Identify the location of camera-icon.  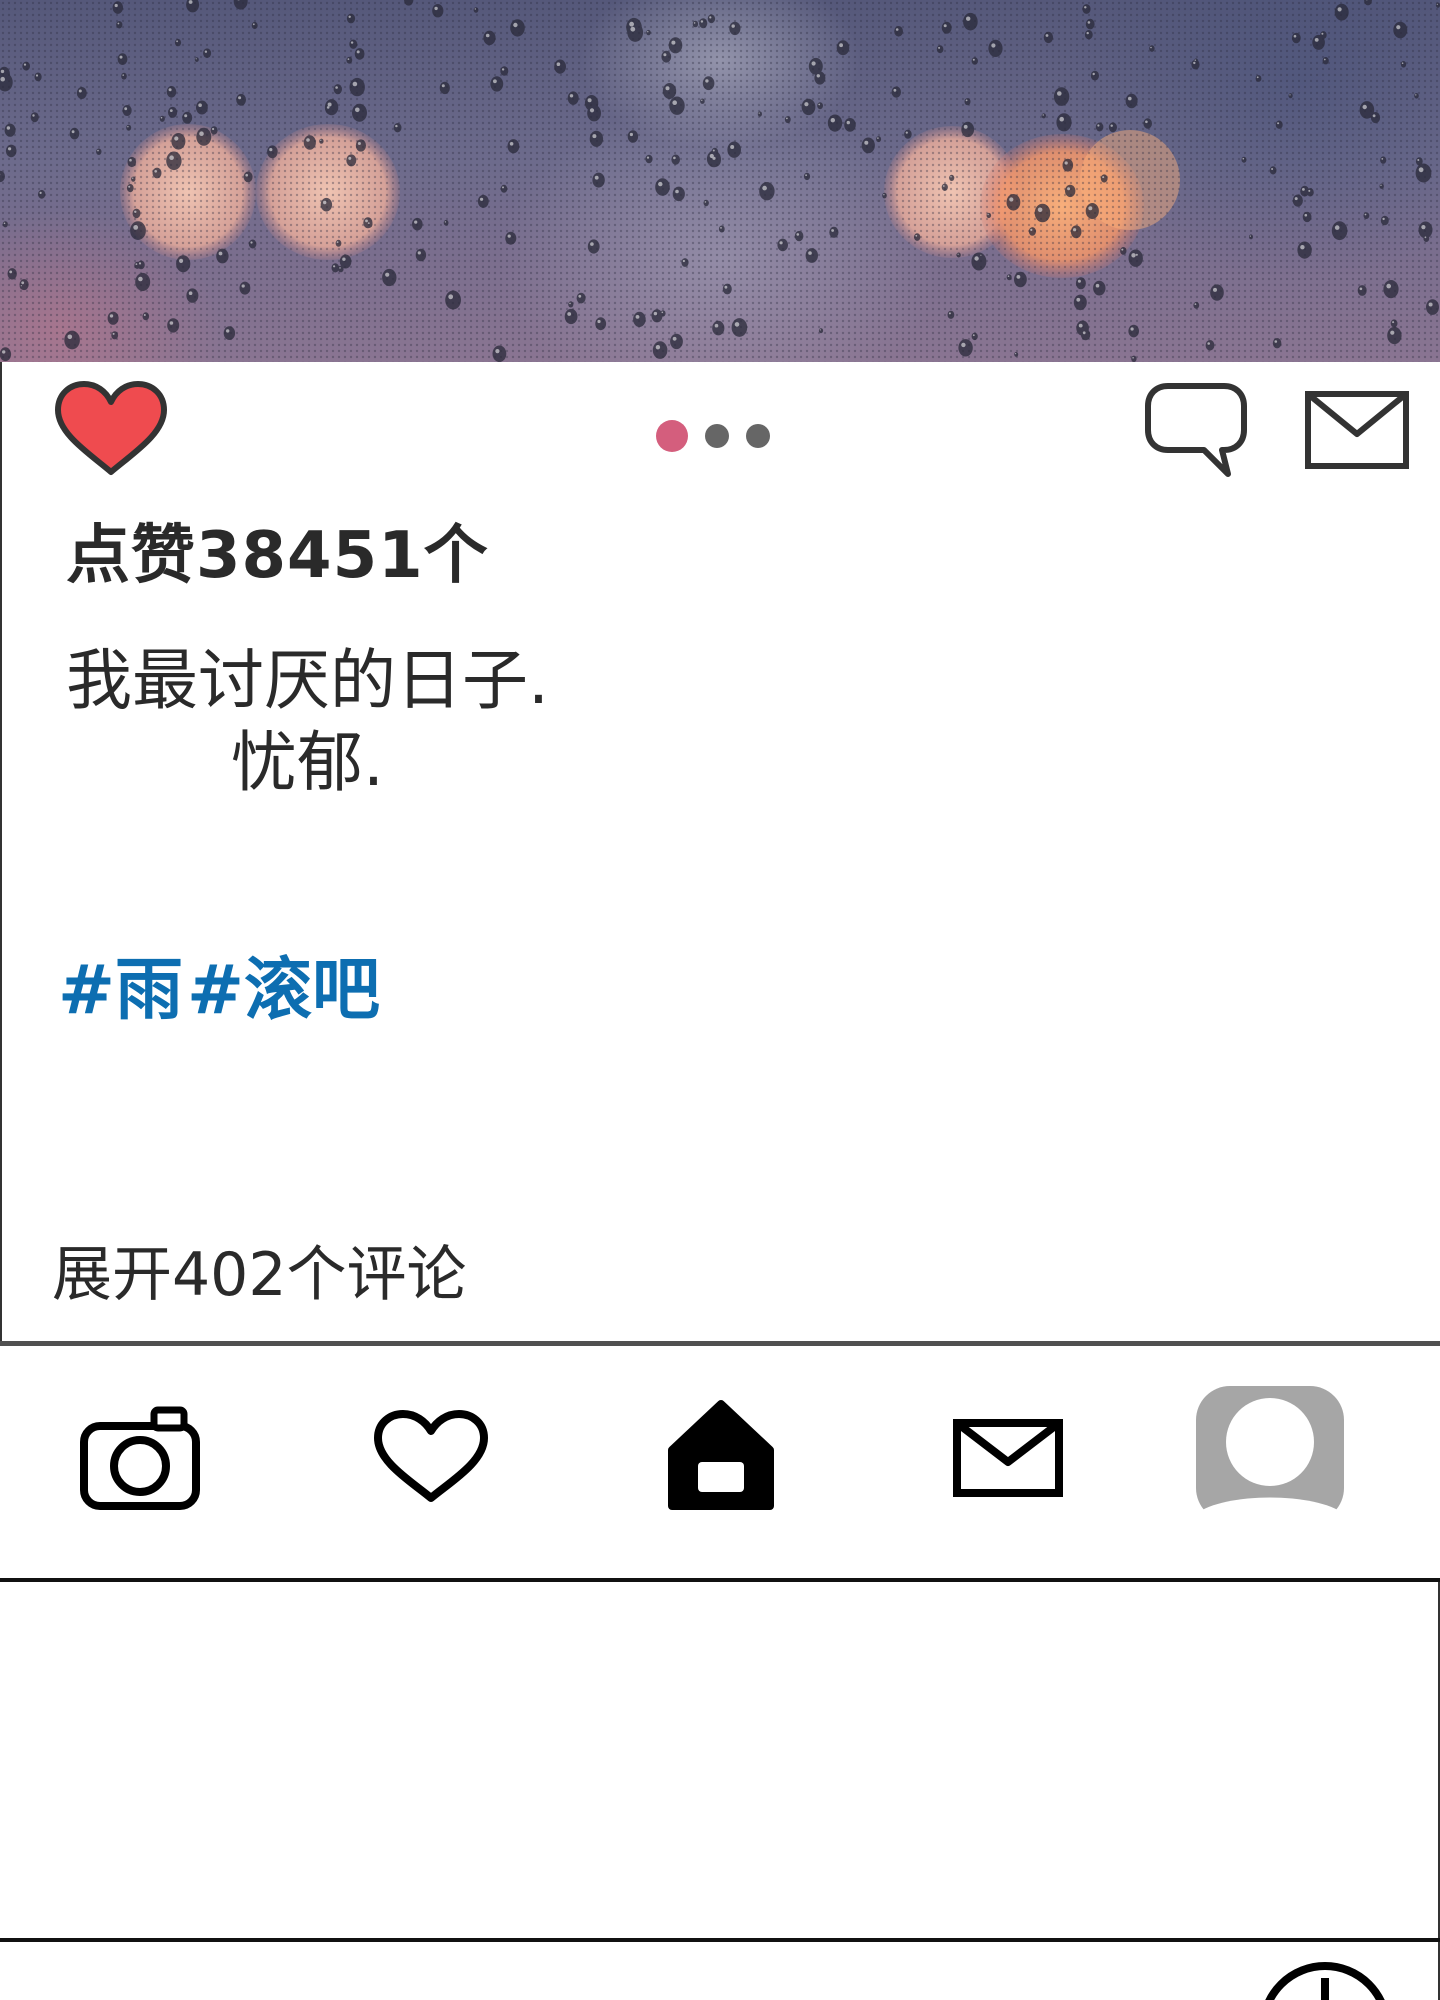
(140, 1458).